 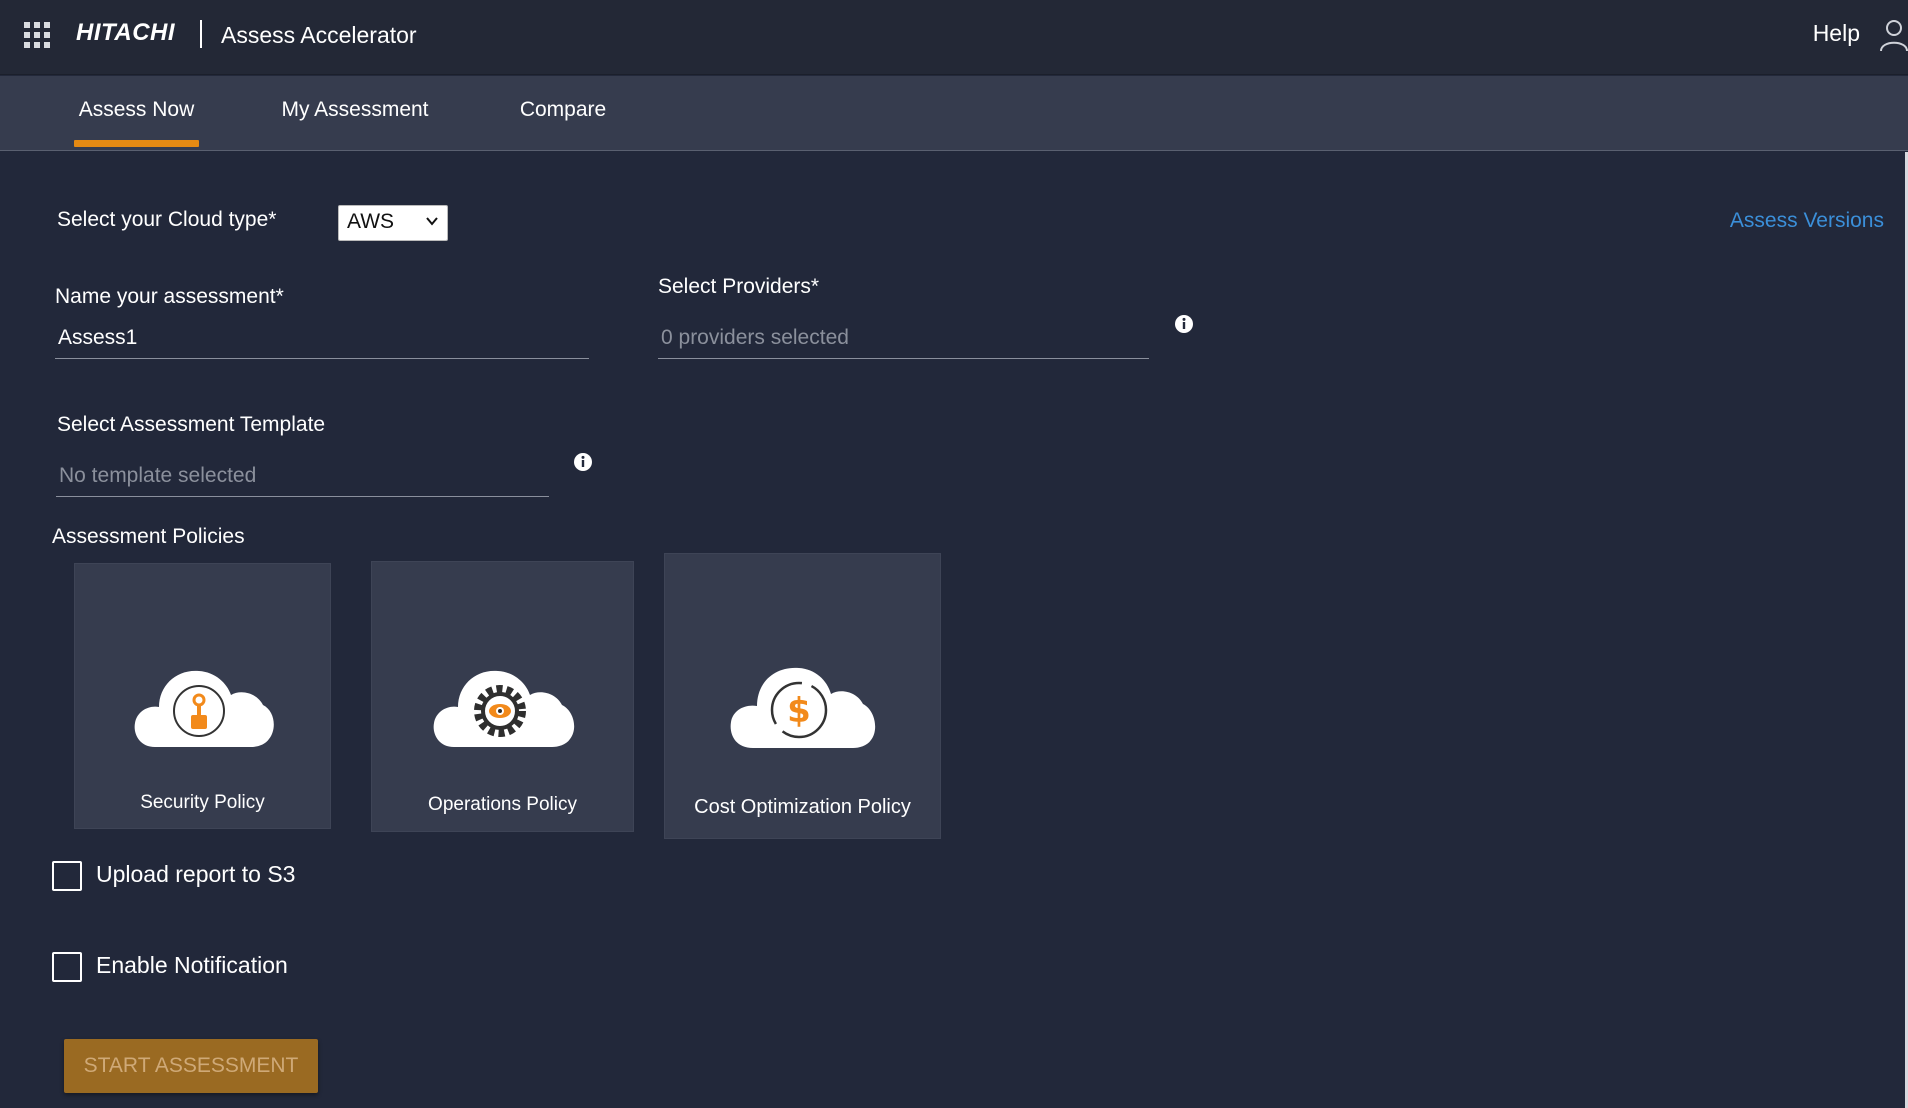 What do you see at coordinates (204, 708) in the screenshot?
I see `security-cloud-icon` at bounding box center [204, 708].